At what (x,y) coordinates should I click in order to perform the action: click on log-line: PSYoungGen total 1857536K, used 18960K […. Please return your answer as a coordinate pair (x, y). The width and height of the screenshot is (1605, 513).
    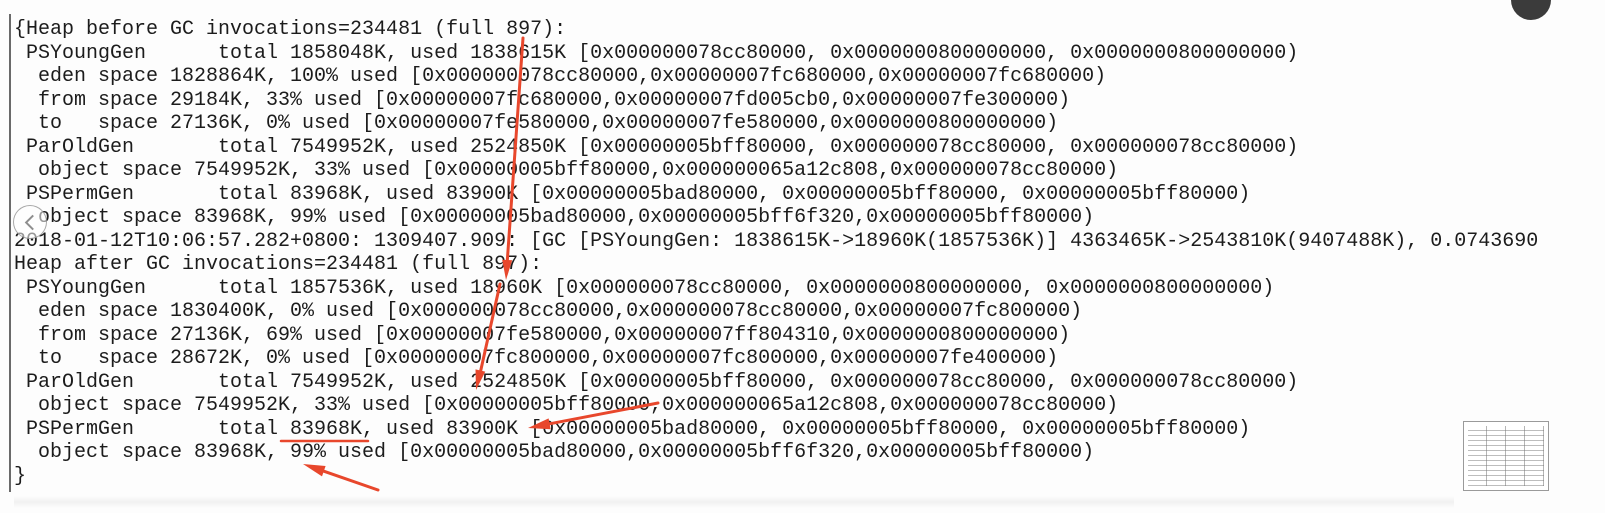
    Looking at the image, I should click on (644, 288).